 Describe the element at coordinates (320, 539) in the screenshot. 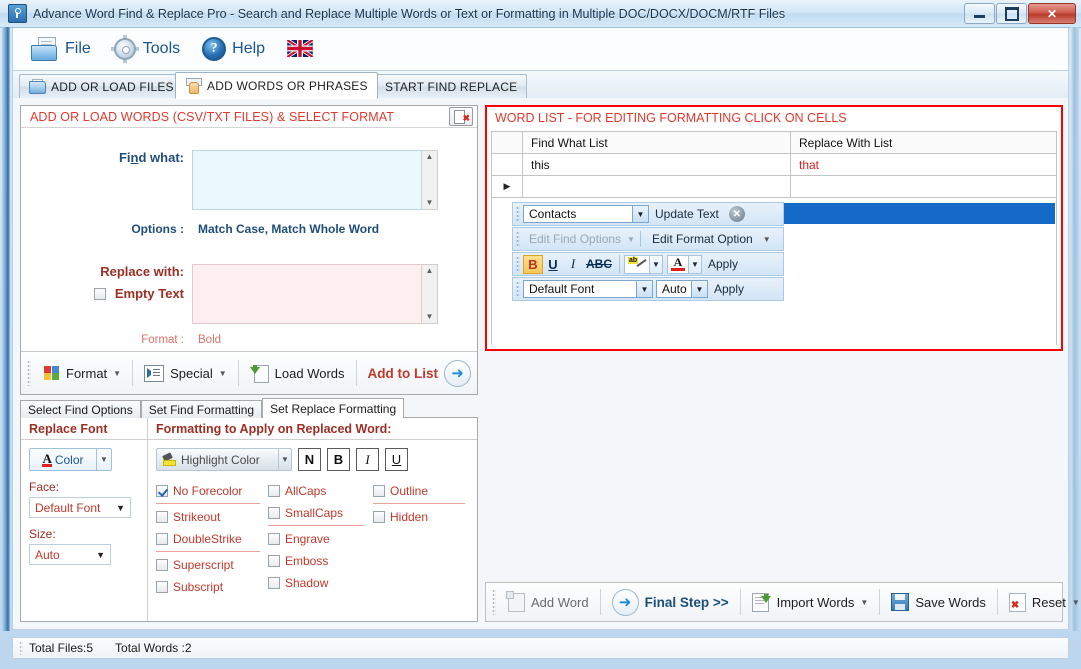

I see `checkbox-engrave: Engrave` at that location.